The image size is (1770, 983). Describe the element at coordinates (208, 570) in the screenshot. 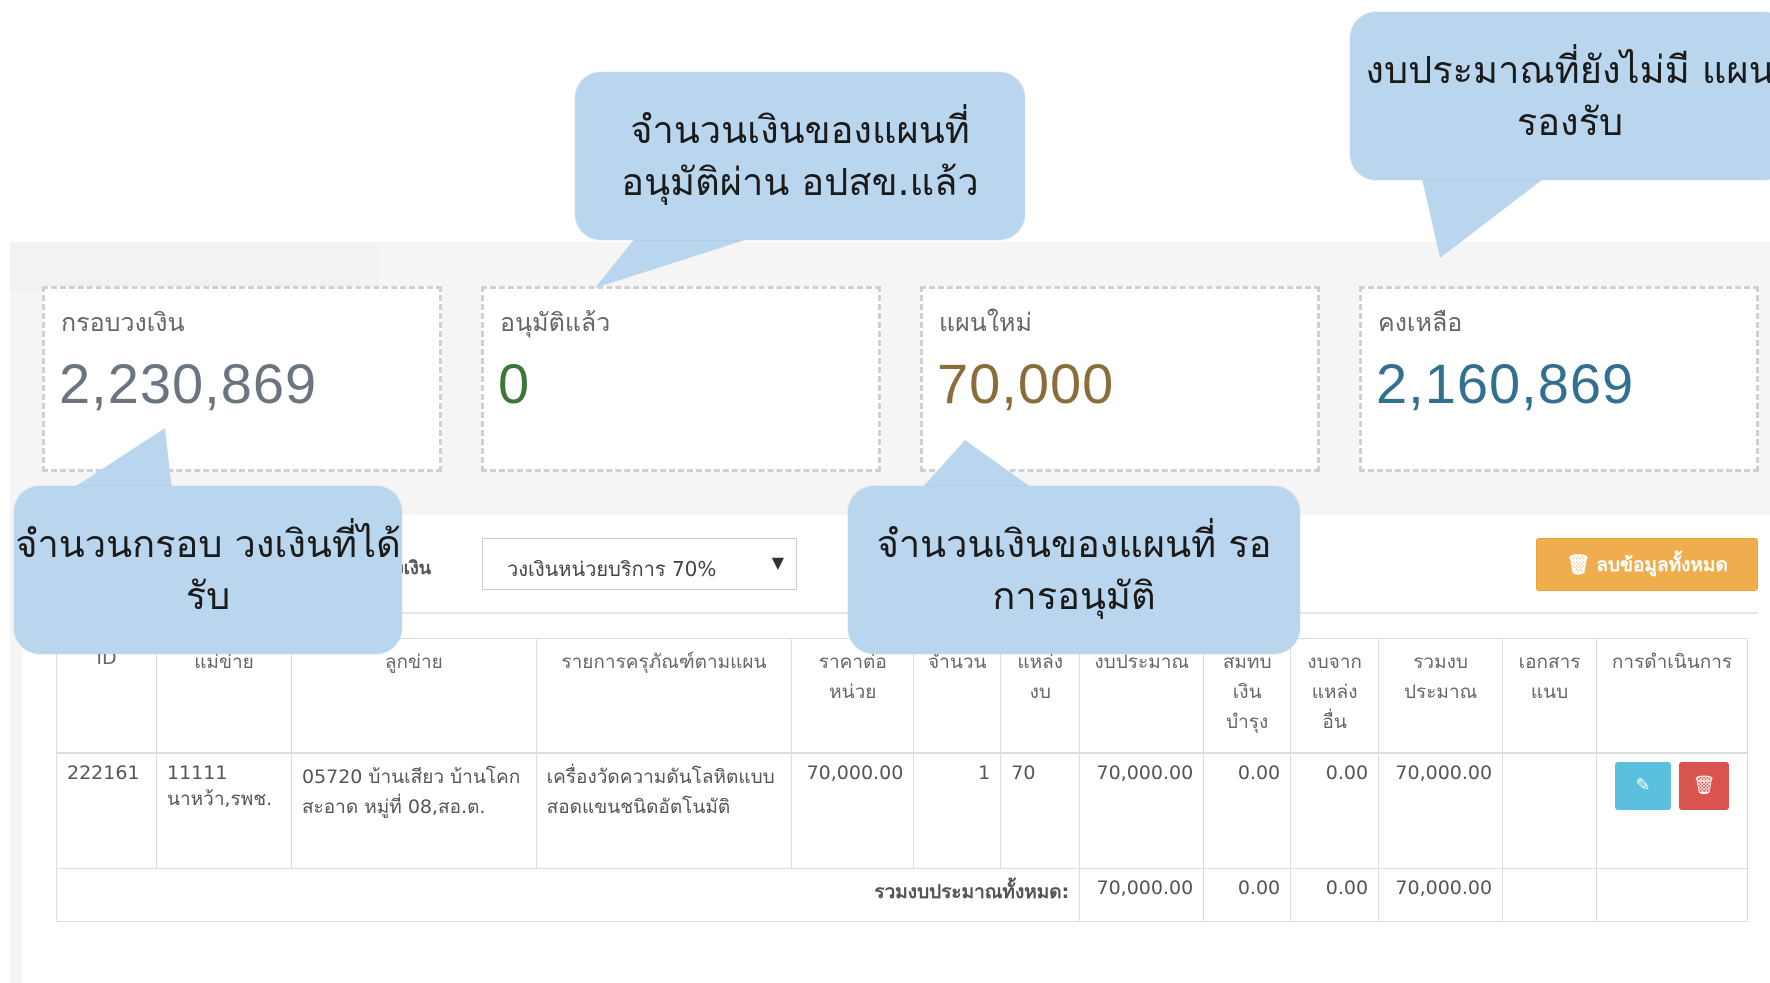

I see `callout-budget-frame: จำนวนกรอบ วงเงินที่ได้รับ` at that location.